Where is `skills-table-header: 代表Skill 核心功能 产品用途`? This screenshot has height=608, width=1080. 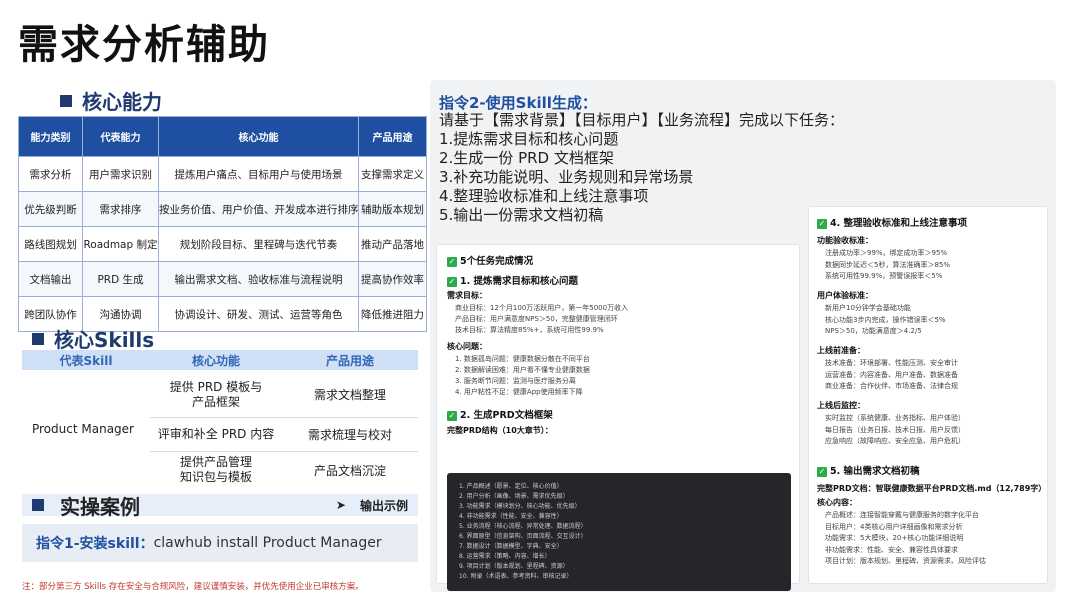 skills-table-header: 代表Skill 核心功能 产品用途 is located at coordinates (220, 360).